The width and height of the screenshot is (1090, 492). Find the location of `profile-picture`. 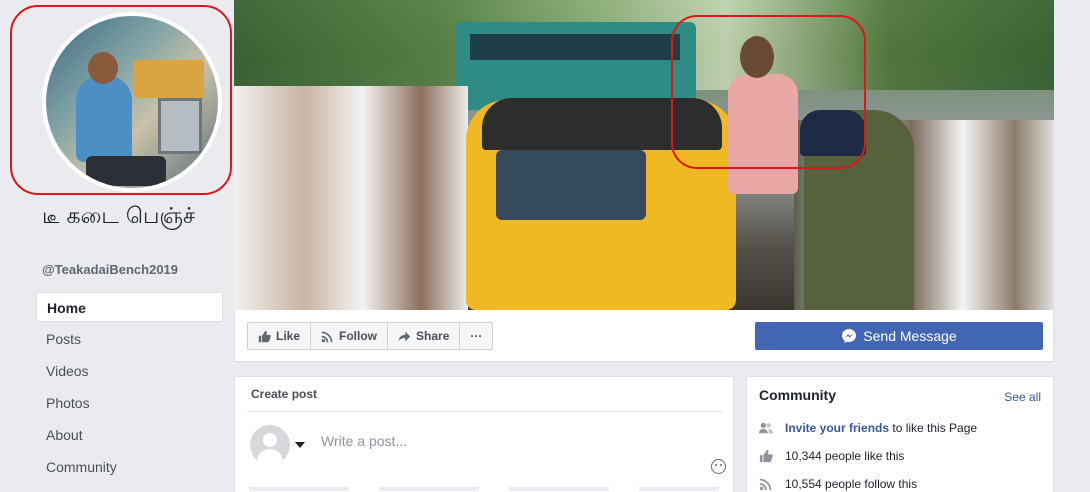

profile-picture is located at coordinates (132, 102).